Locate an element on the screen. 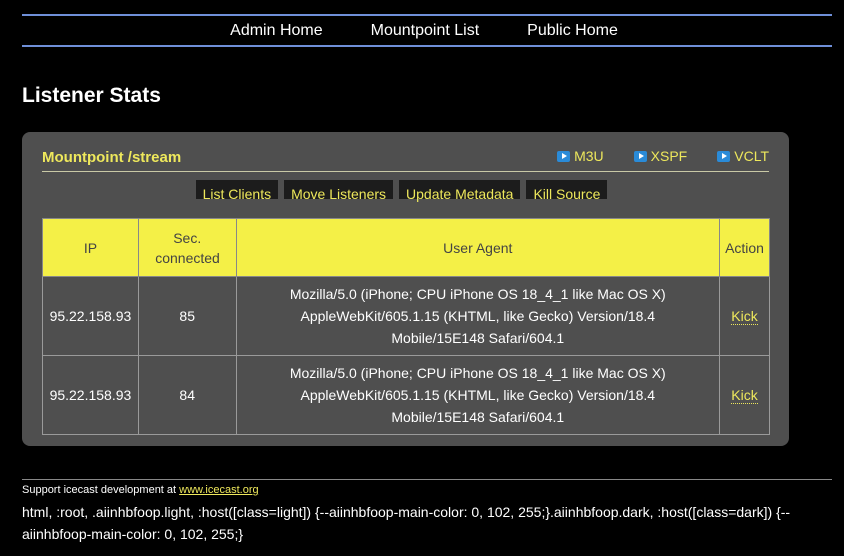  xspf-link: XSPF is located at coordinates (660, 156).